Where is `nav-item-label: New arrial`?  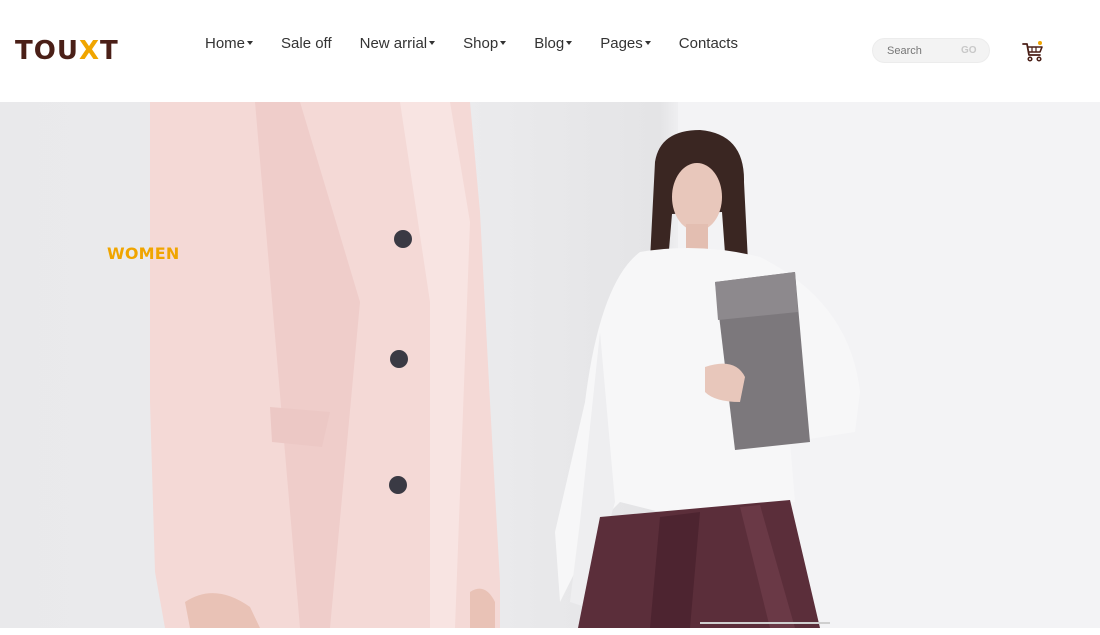 nav-item-label: New arrial is located at coordinates (393, 43).